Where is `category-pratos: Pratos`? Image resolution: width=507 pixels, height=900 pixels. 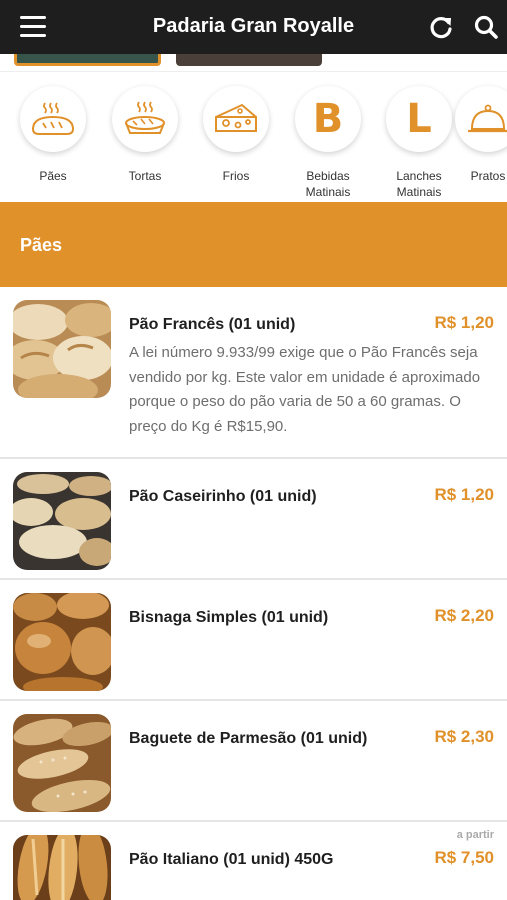
category-pratos: Pratos is located at coordinates (475, 135).